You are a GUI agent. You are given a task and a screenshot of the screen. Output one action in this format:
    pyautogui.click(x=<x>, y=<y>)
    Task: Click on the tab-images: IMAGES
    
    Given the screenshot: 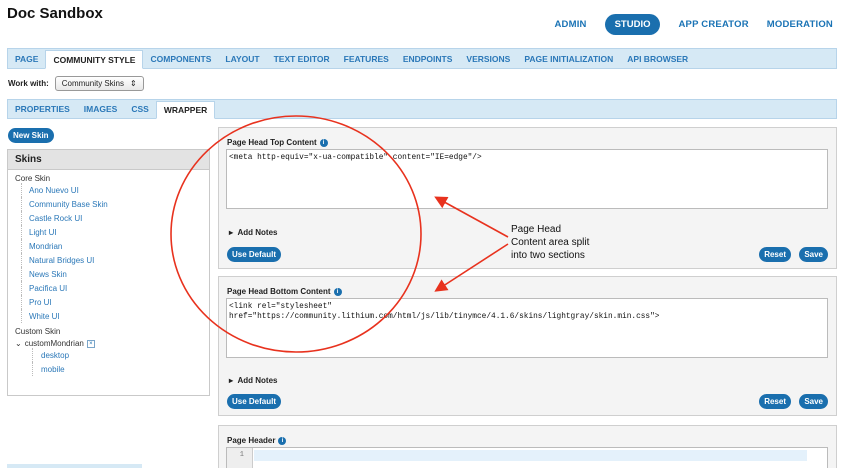 What is the action you would take?
    pyautogui.click(x=101, y=109)
    